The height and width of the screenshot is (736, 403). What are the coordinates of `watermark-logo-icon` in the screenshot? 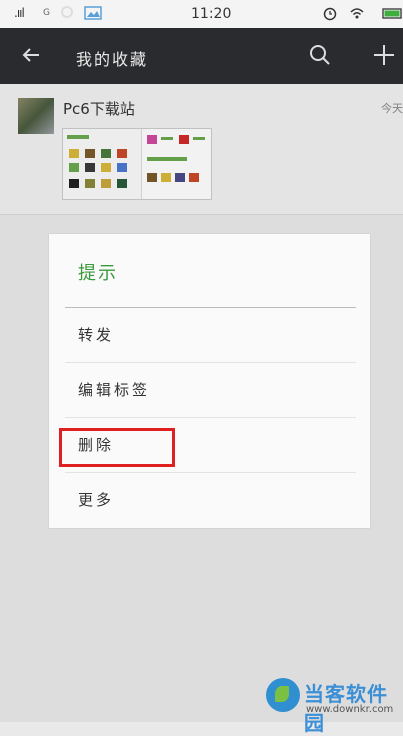 It's located at (283, 695).